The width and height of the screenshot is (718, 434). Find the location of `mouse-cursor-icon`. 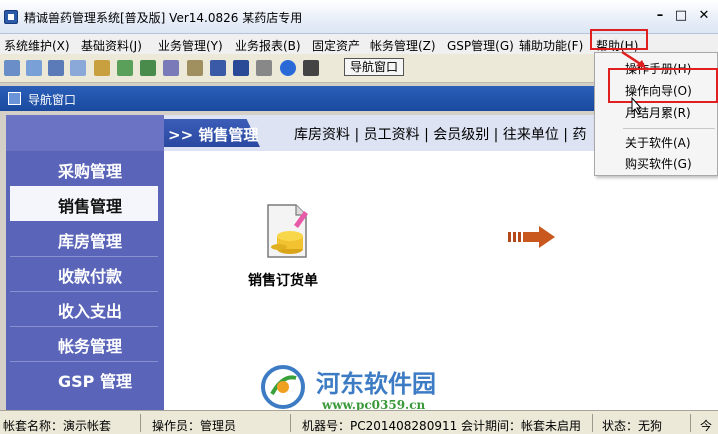

mouse-cursor-icon is located at coordinates (637, 106).